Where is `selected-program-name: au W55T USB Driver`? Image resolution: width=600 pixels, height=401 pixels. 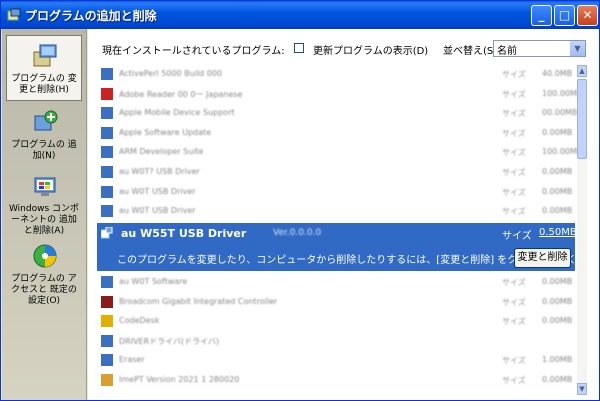 selected-program-name: au W55T USB Driver is located at coordinates (184, 233).